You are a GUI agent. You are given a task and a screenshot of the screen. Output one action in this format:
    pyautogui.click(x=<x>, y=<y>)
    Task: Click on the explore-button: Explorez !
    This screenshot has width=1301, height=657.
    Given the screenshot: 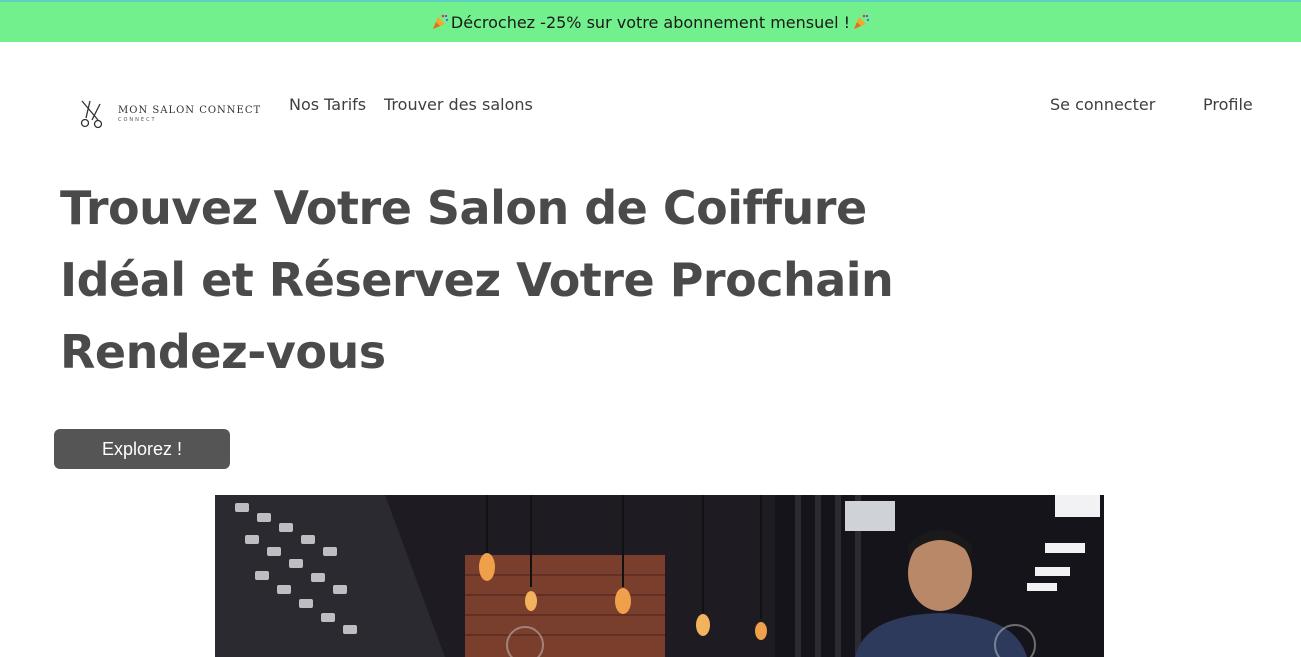 What is the action you would take?
    pyautogui.click(x=142, y=449)
    